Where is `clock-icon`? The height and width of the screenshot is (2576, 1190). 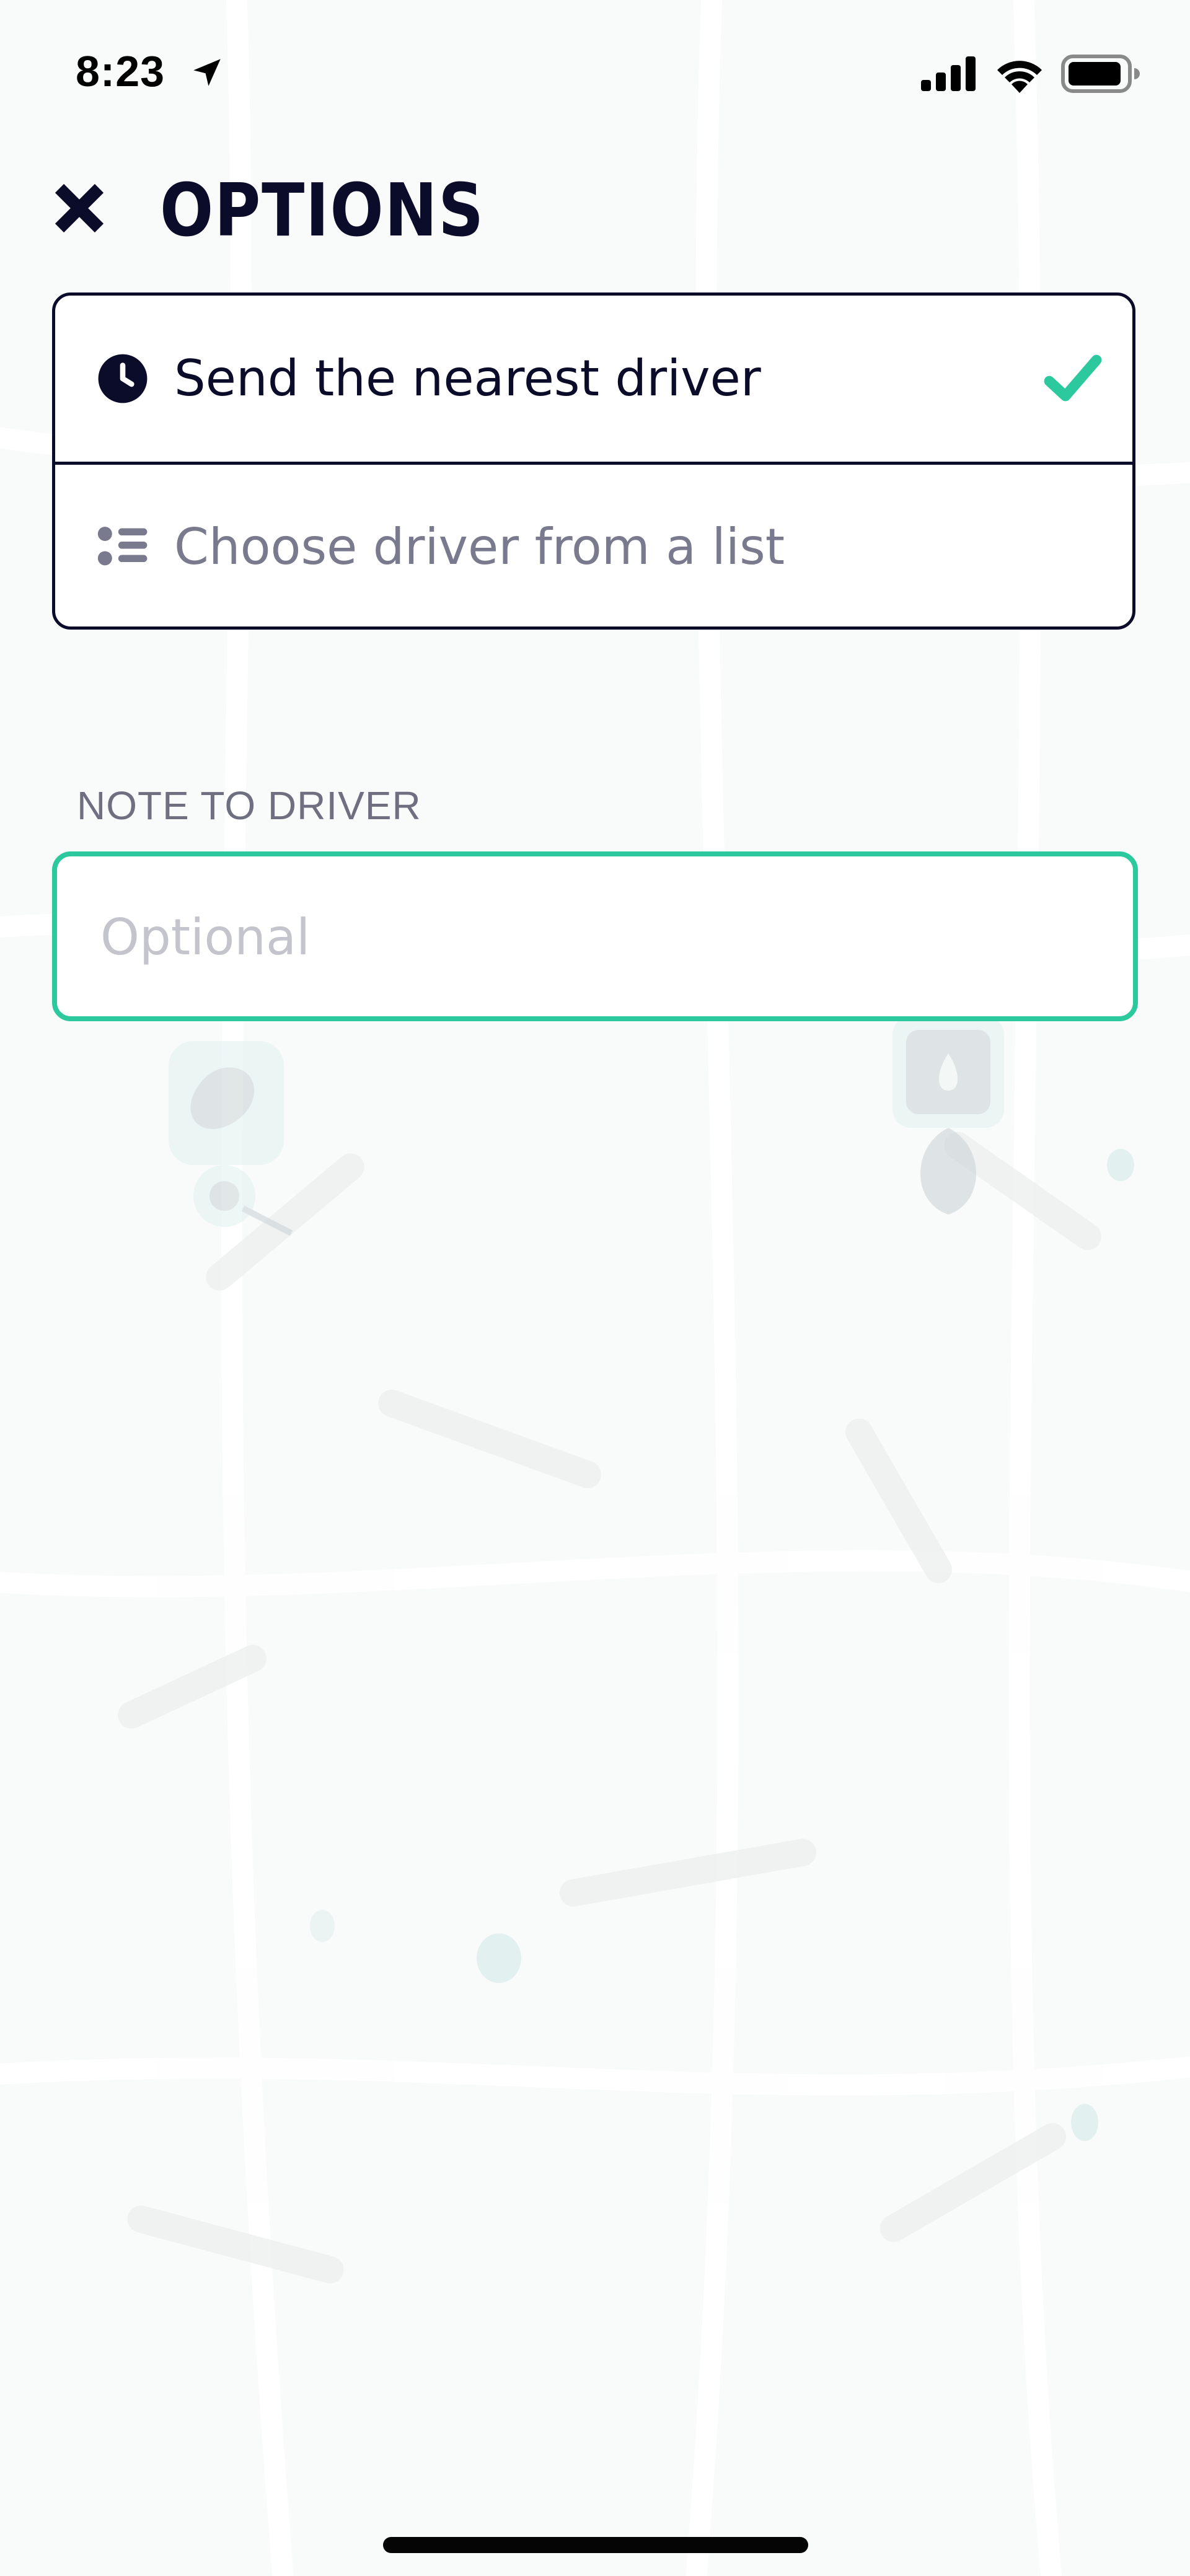 clock-icon is located at coordinates (123, 379).